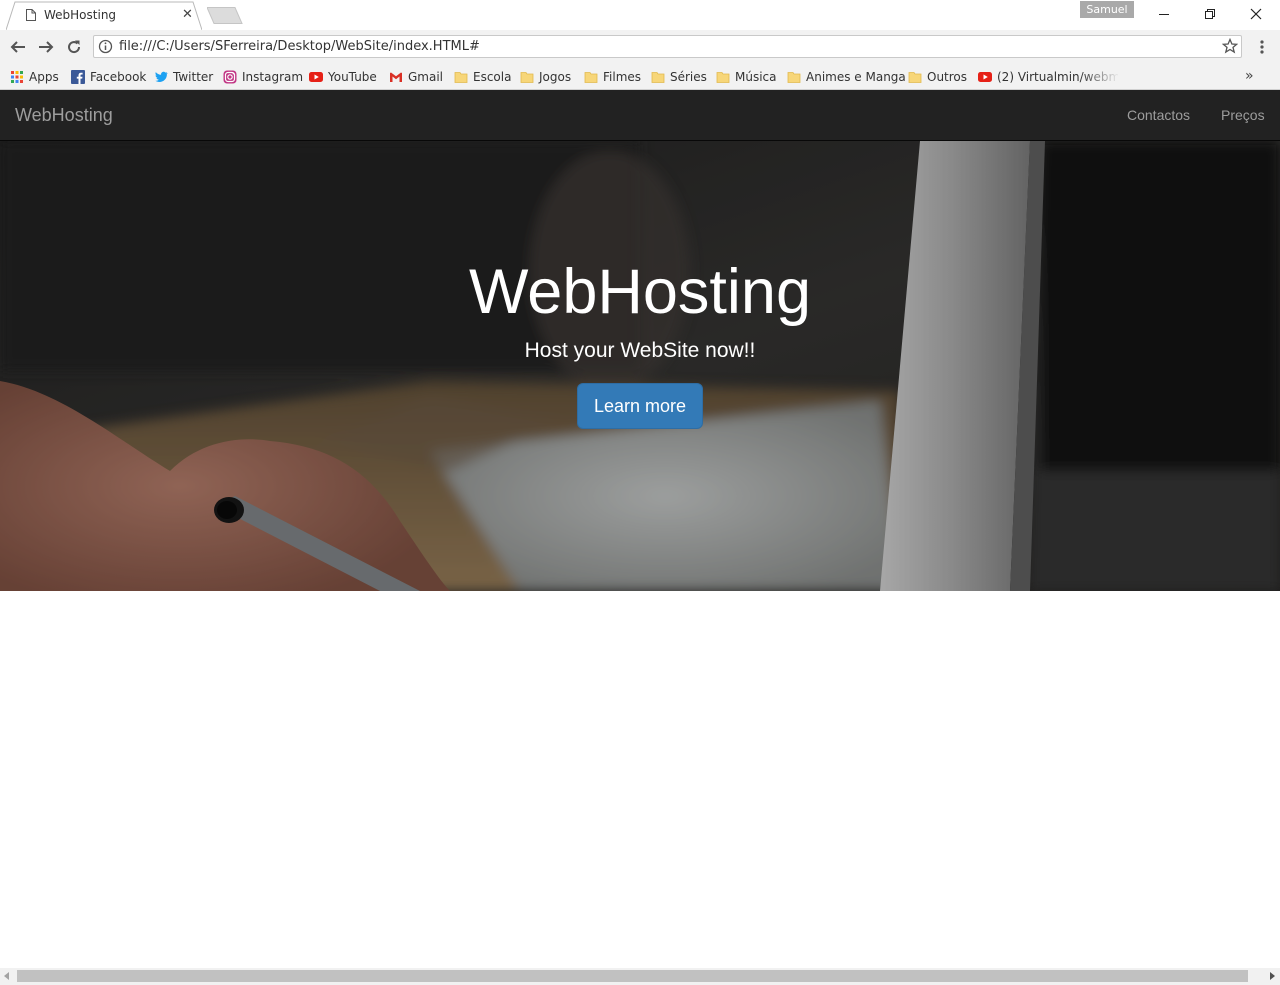 Image resolution: width=1280 pixels, height=985 pixels. What do you see at coordinates (273, 76) in the screenshot?
I see `bookmark-label: Instagram` at bounding box center [273, 76].